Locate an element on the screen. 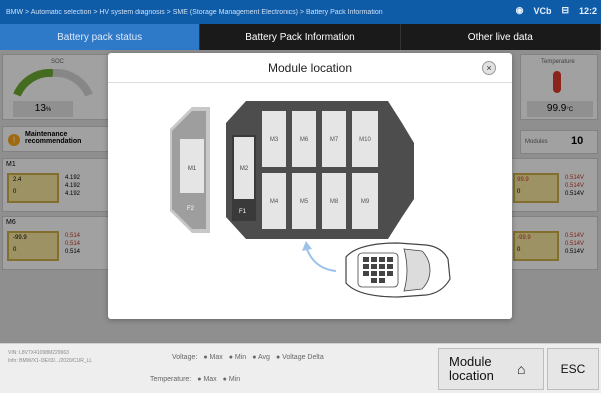  vci-icon: VCb is located at coordinates (542, 10).